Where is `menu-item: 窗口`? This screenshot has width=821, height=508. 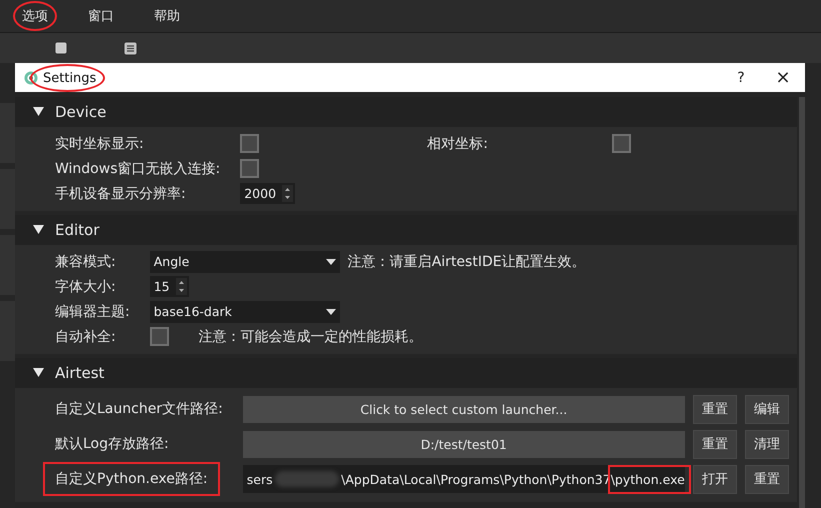 menu-item: 窗口 is located at coordinates (101, 16).